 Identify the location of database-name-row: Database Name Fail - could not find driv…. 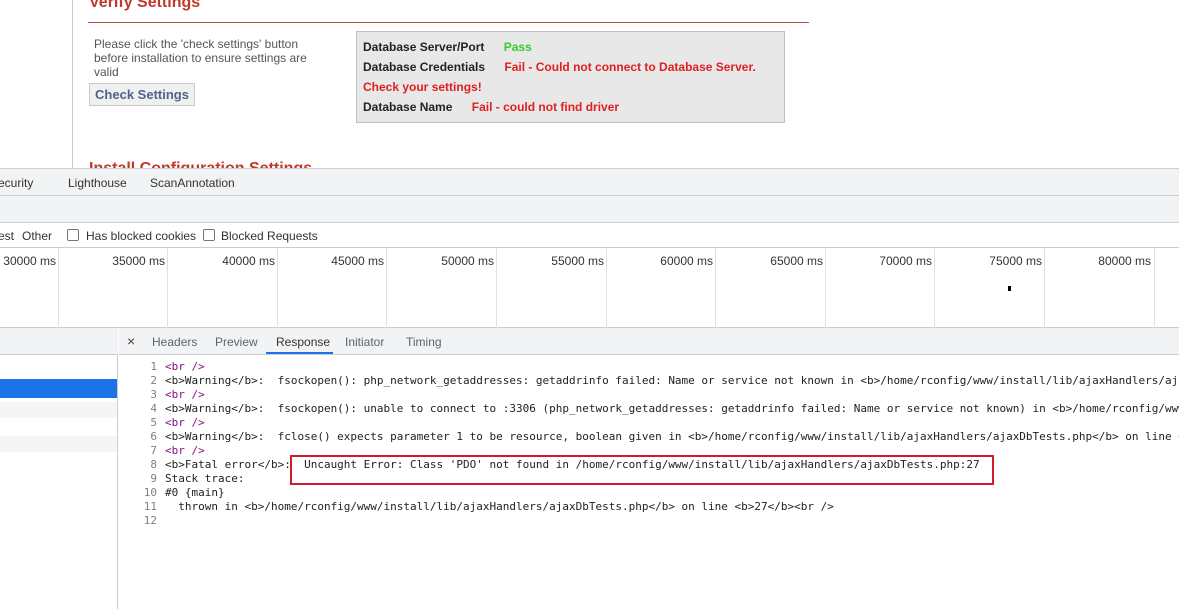
(491, 107).